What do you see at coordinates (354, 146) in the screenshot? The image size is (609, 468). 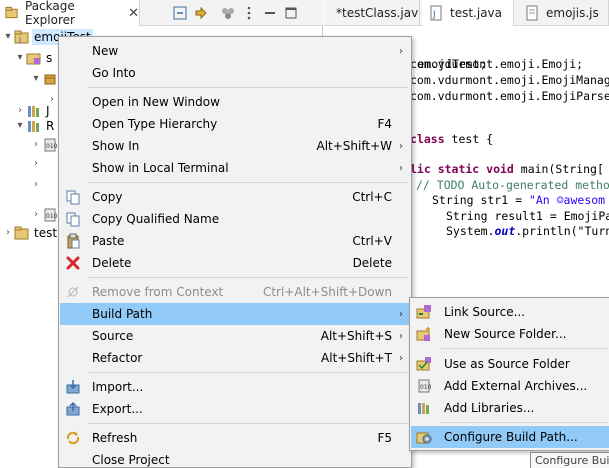 I see `menu-item-shortcut: Alt+Shift+W` at bounding box center [354, 146].